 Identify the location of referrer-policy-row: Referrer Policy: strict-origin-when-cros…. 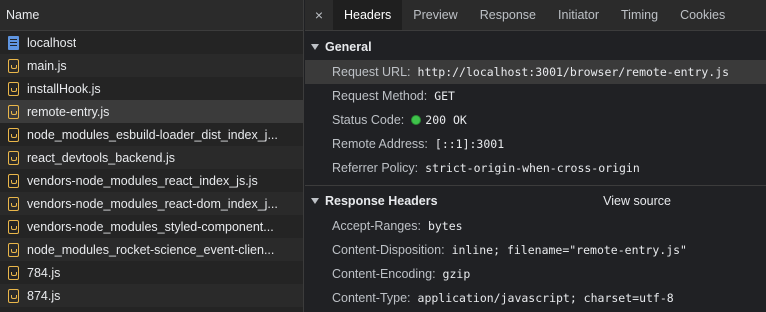
(535, 168).